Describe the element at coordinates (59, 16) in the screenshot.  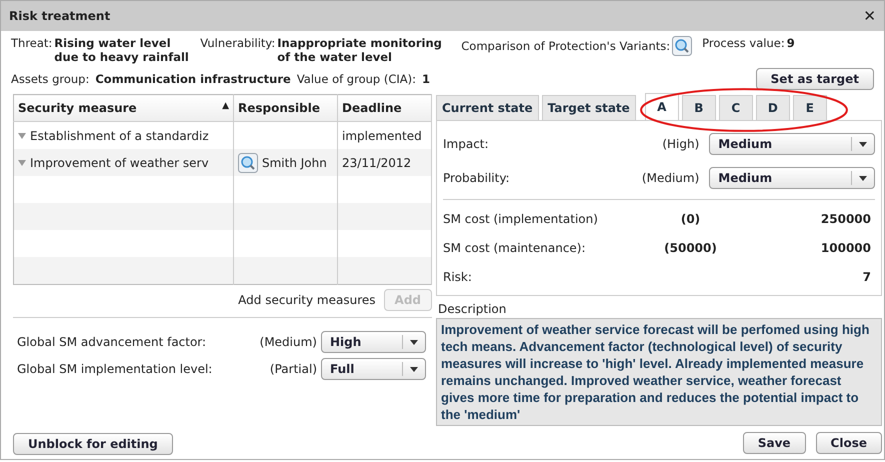
I see `window-title: Risk treatment` at that location.